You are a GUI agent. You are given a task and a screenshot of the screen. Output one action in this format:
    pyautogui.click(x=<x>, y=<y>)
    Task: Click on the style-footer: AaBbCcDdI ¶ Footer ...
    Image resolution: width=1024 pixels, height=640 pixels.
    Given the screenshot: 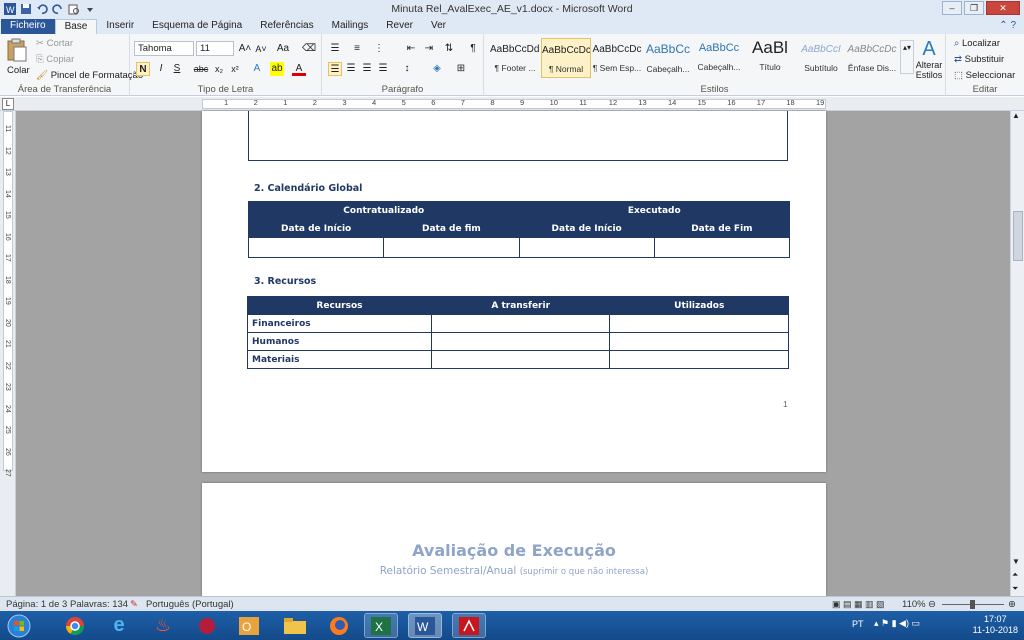 What is the action you would take?
    pyautogui.click(x=515, y=58)
    